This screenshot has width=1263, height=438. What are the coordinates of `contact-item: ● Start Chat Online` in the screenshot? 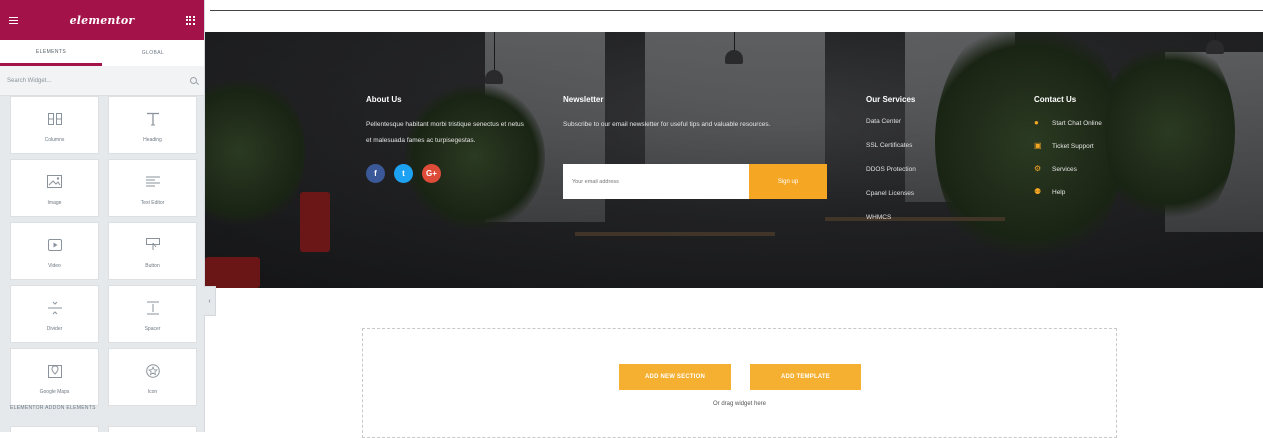 It's located at (1089, 129).